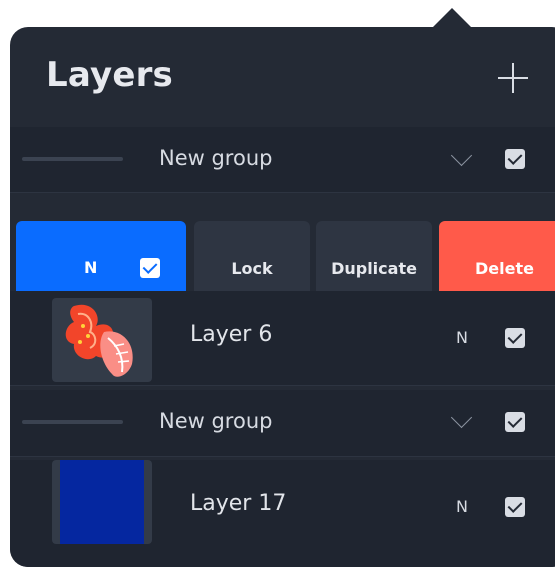 This screenshot has width=555, height=567. I want to click on panel-title: Layers, so click(109, 75).